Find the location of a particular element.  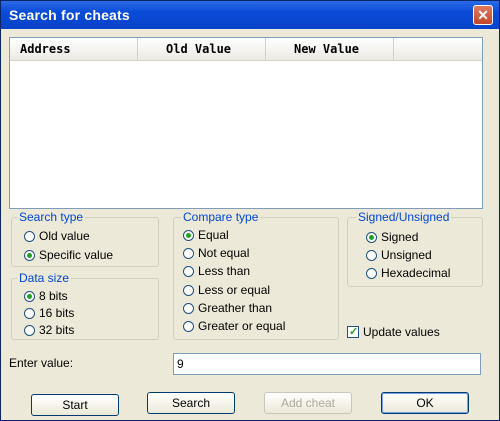

radio-old-value: Old value is located at coordinates (57, 236).